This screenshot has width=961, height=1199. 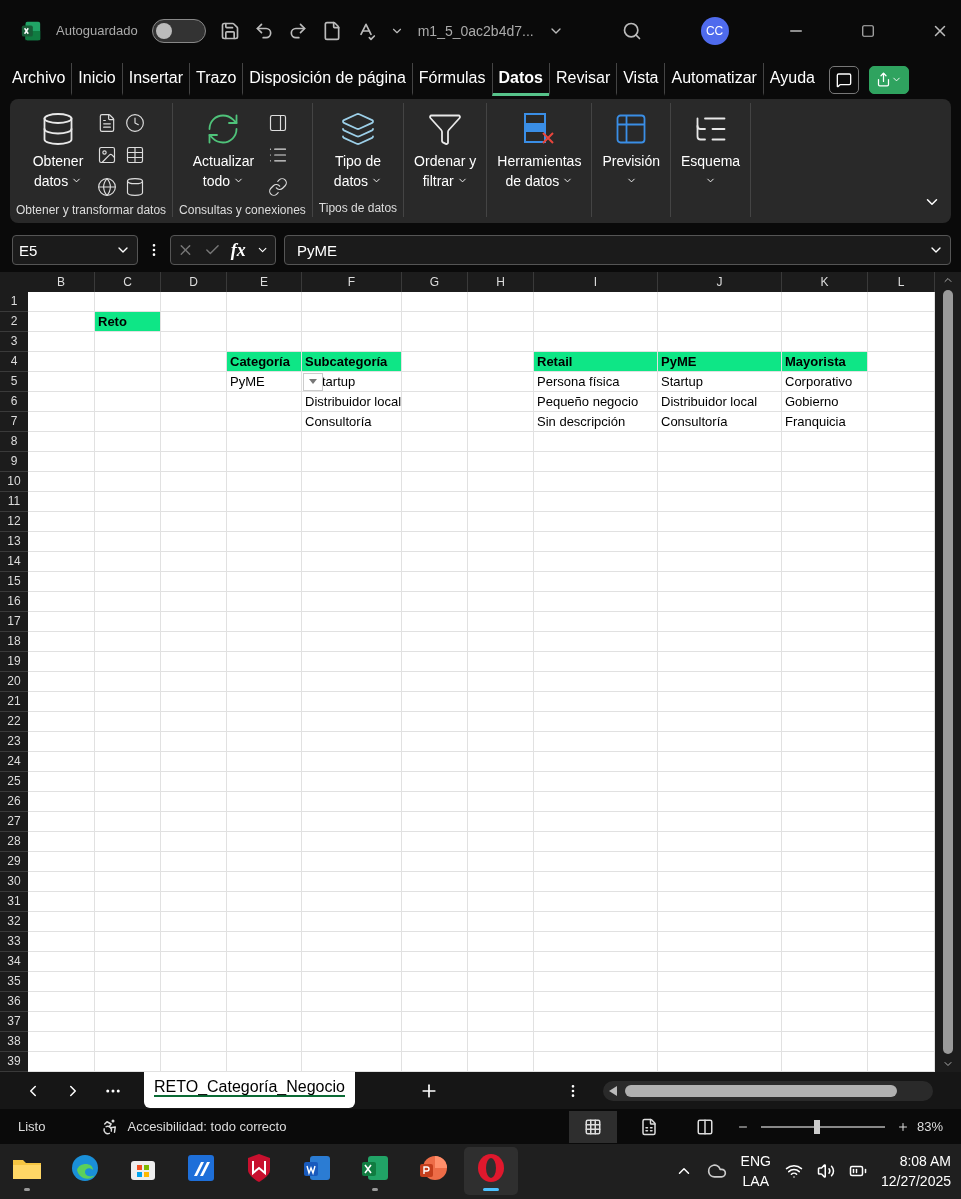 I want to click on search-icon, so click(x=632, y=30).